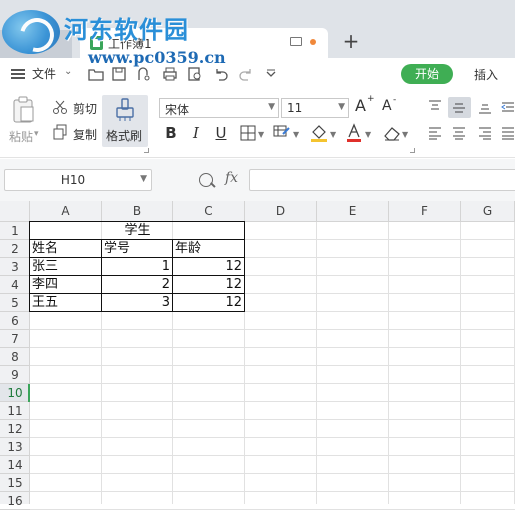 The height and width of the screenshot is (510, 515). Describe the element at coordinates (281, 211) in the screenshot. I see `column-header-d: D` at that location.